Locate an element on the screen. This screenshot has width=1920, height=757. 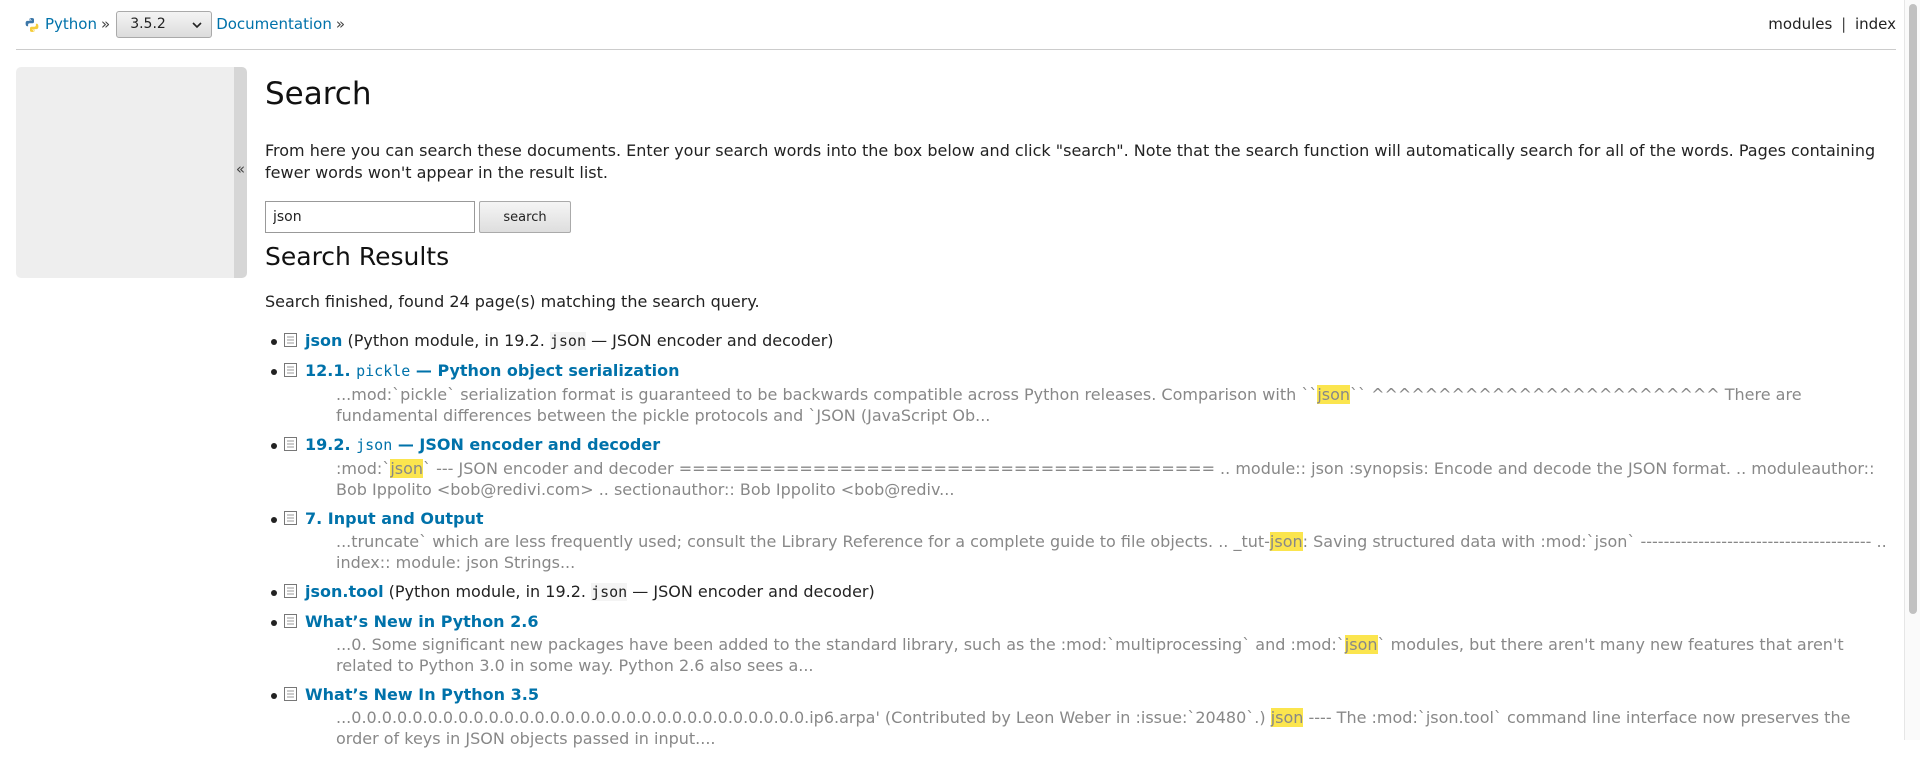
breadcrumb: Python » 3.5.2 Documentation » is located at coordinates (186, 24).